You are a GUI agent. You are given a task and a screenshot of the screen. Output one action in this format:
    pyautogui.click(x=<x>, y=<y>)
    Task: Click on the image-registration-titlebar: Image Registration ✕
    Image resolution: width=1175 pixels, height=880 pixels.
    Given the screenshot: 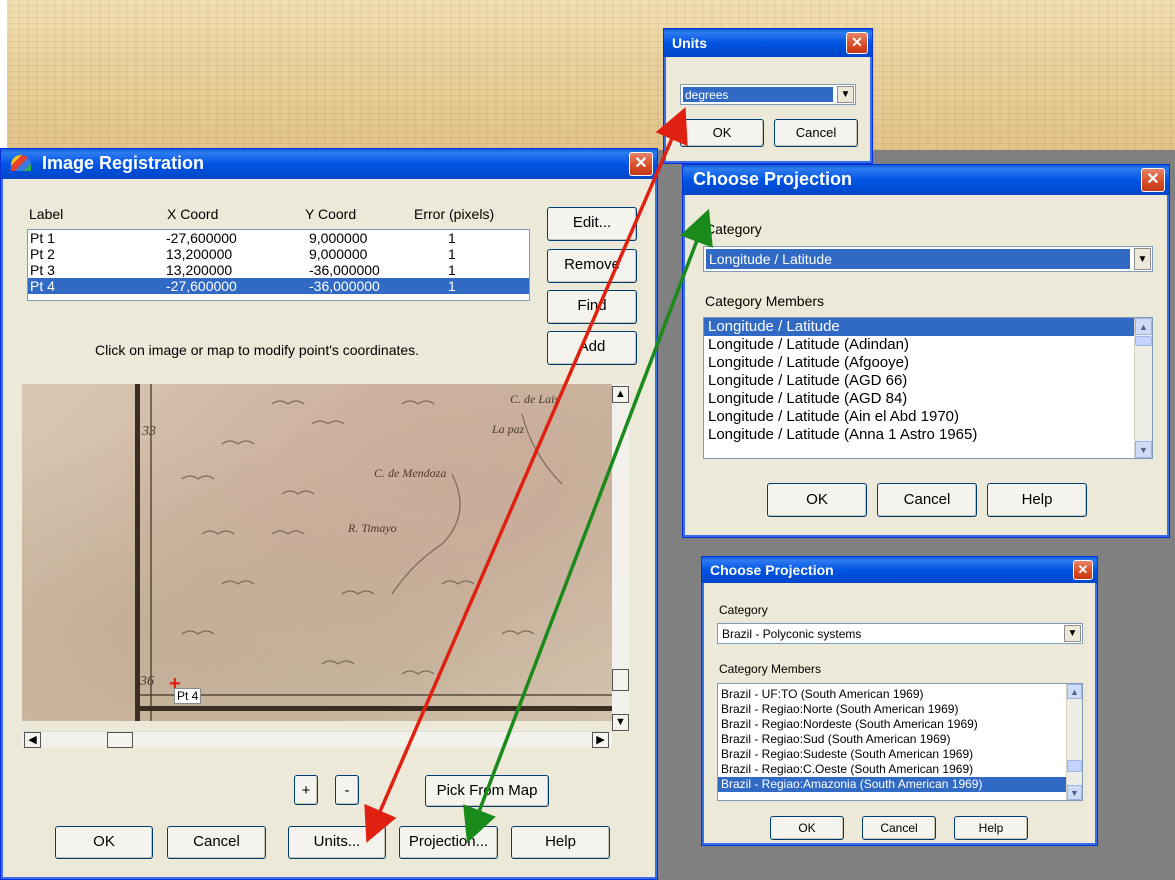 What is the action you would take?
    pyautogui.click(x=329, y=164)
    